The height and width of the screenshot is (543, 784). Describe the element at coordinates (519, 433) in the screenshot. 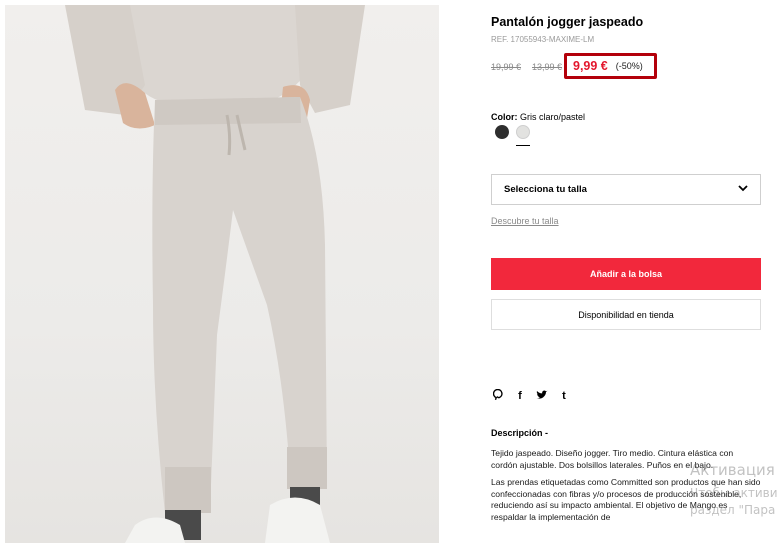

I see `description-heading: Descripción -` at that location.